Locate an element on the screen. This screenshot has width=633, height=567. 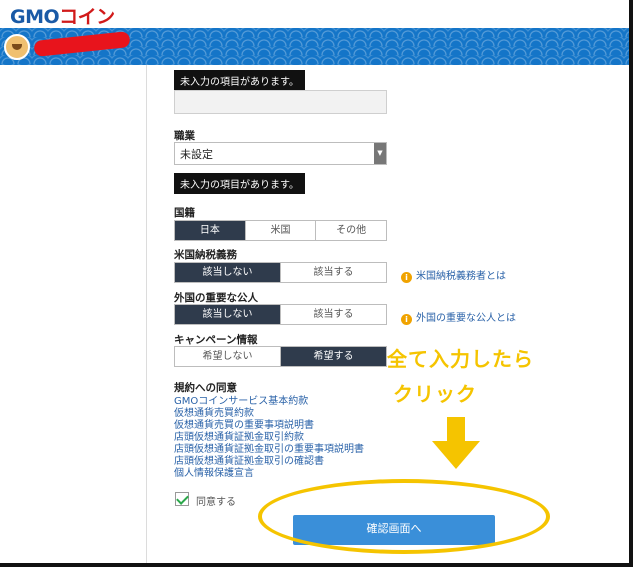
terms-link: 個人情報保護宣言 is located at coordinates (269, 474).